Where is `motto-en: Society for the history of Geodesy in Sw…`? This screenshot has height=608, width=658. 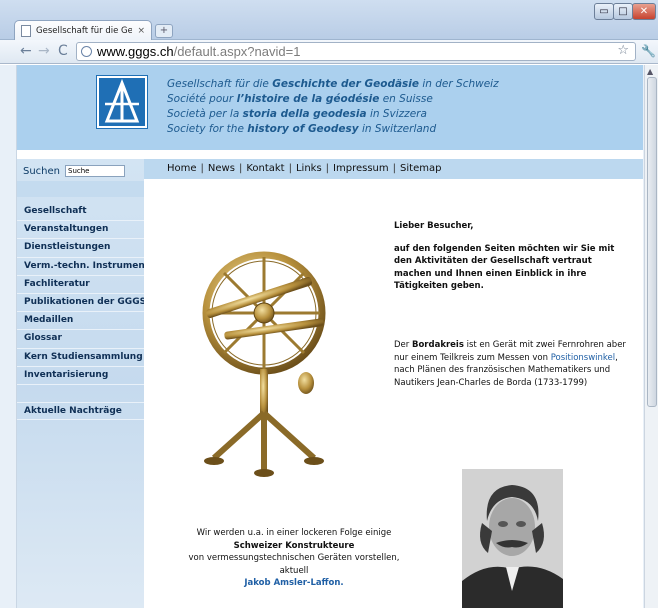 motto-en: Society for the history of Geodesy in Sw… is located at coordinates (302, 129).